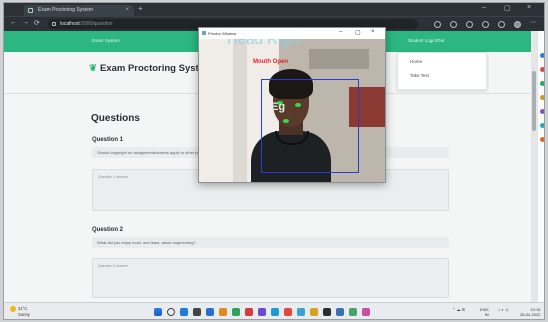 Image resolution: width=548 pixels, height=322 pixels. I want to click on tab-close-icon: ×, so click(127, 10).